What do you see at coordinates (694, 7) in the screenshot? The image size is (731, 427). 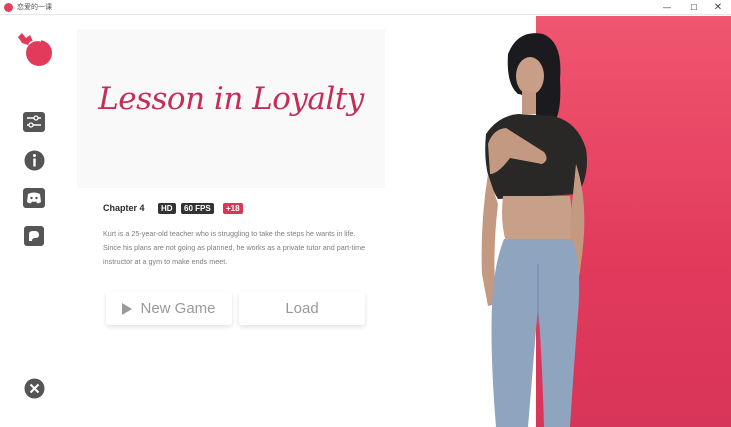 I see `maximize-button: ☐` at bounding box center [694, 7].